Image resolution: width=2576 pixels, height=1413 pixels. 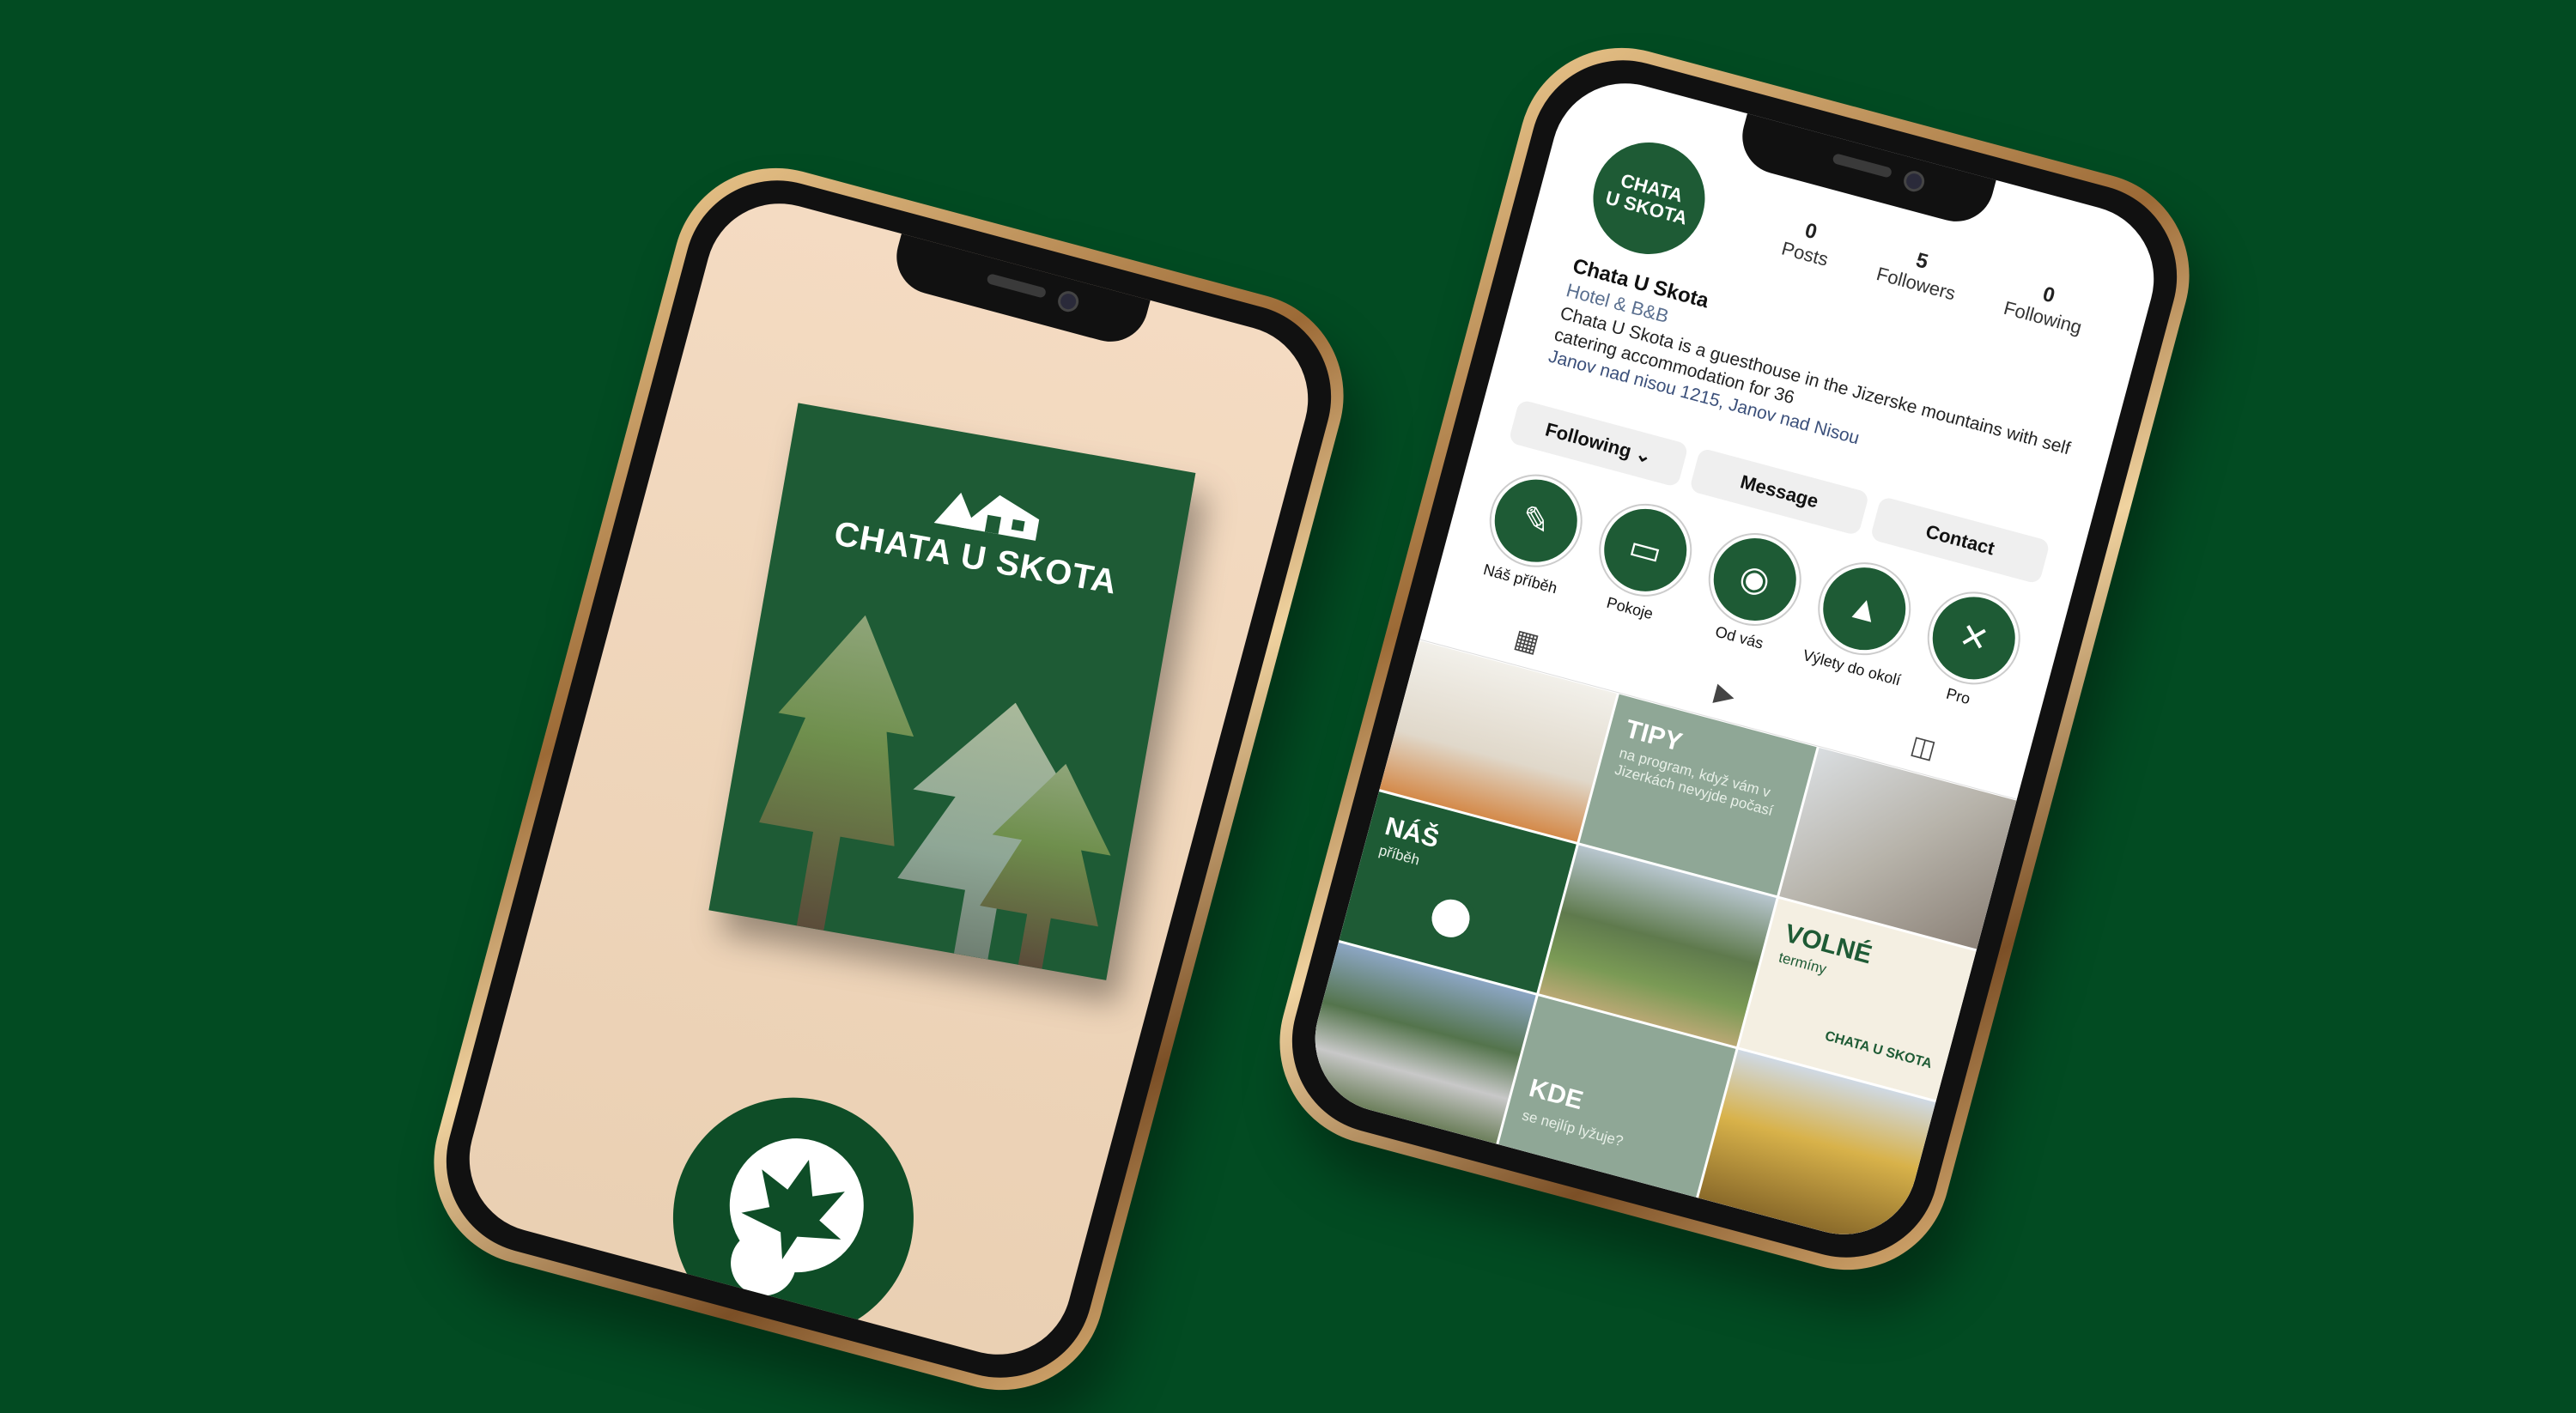 I want to click on camera-icon: ◉, so click(x=1755, y=579).